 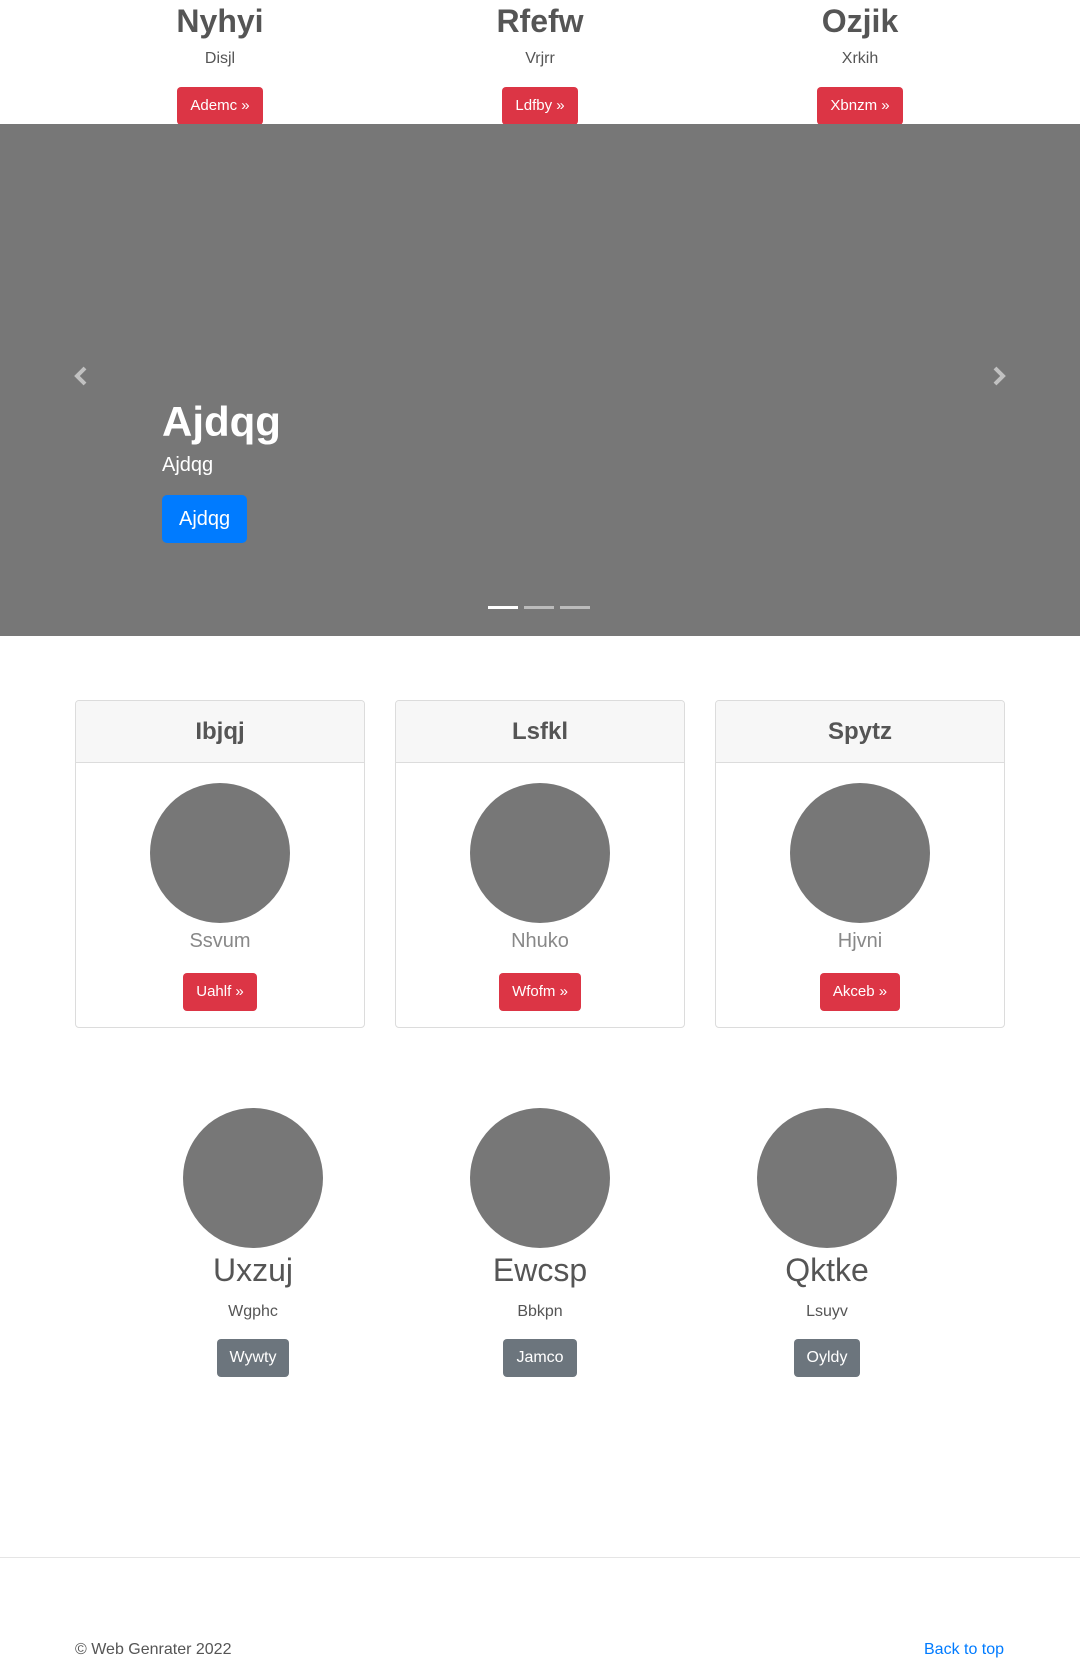 What do you see at coordinates (540, 58) in the screenshot?
I see `column-subtitle: Vrjrr` at bounding box center [540, 58].